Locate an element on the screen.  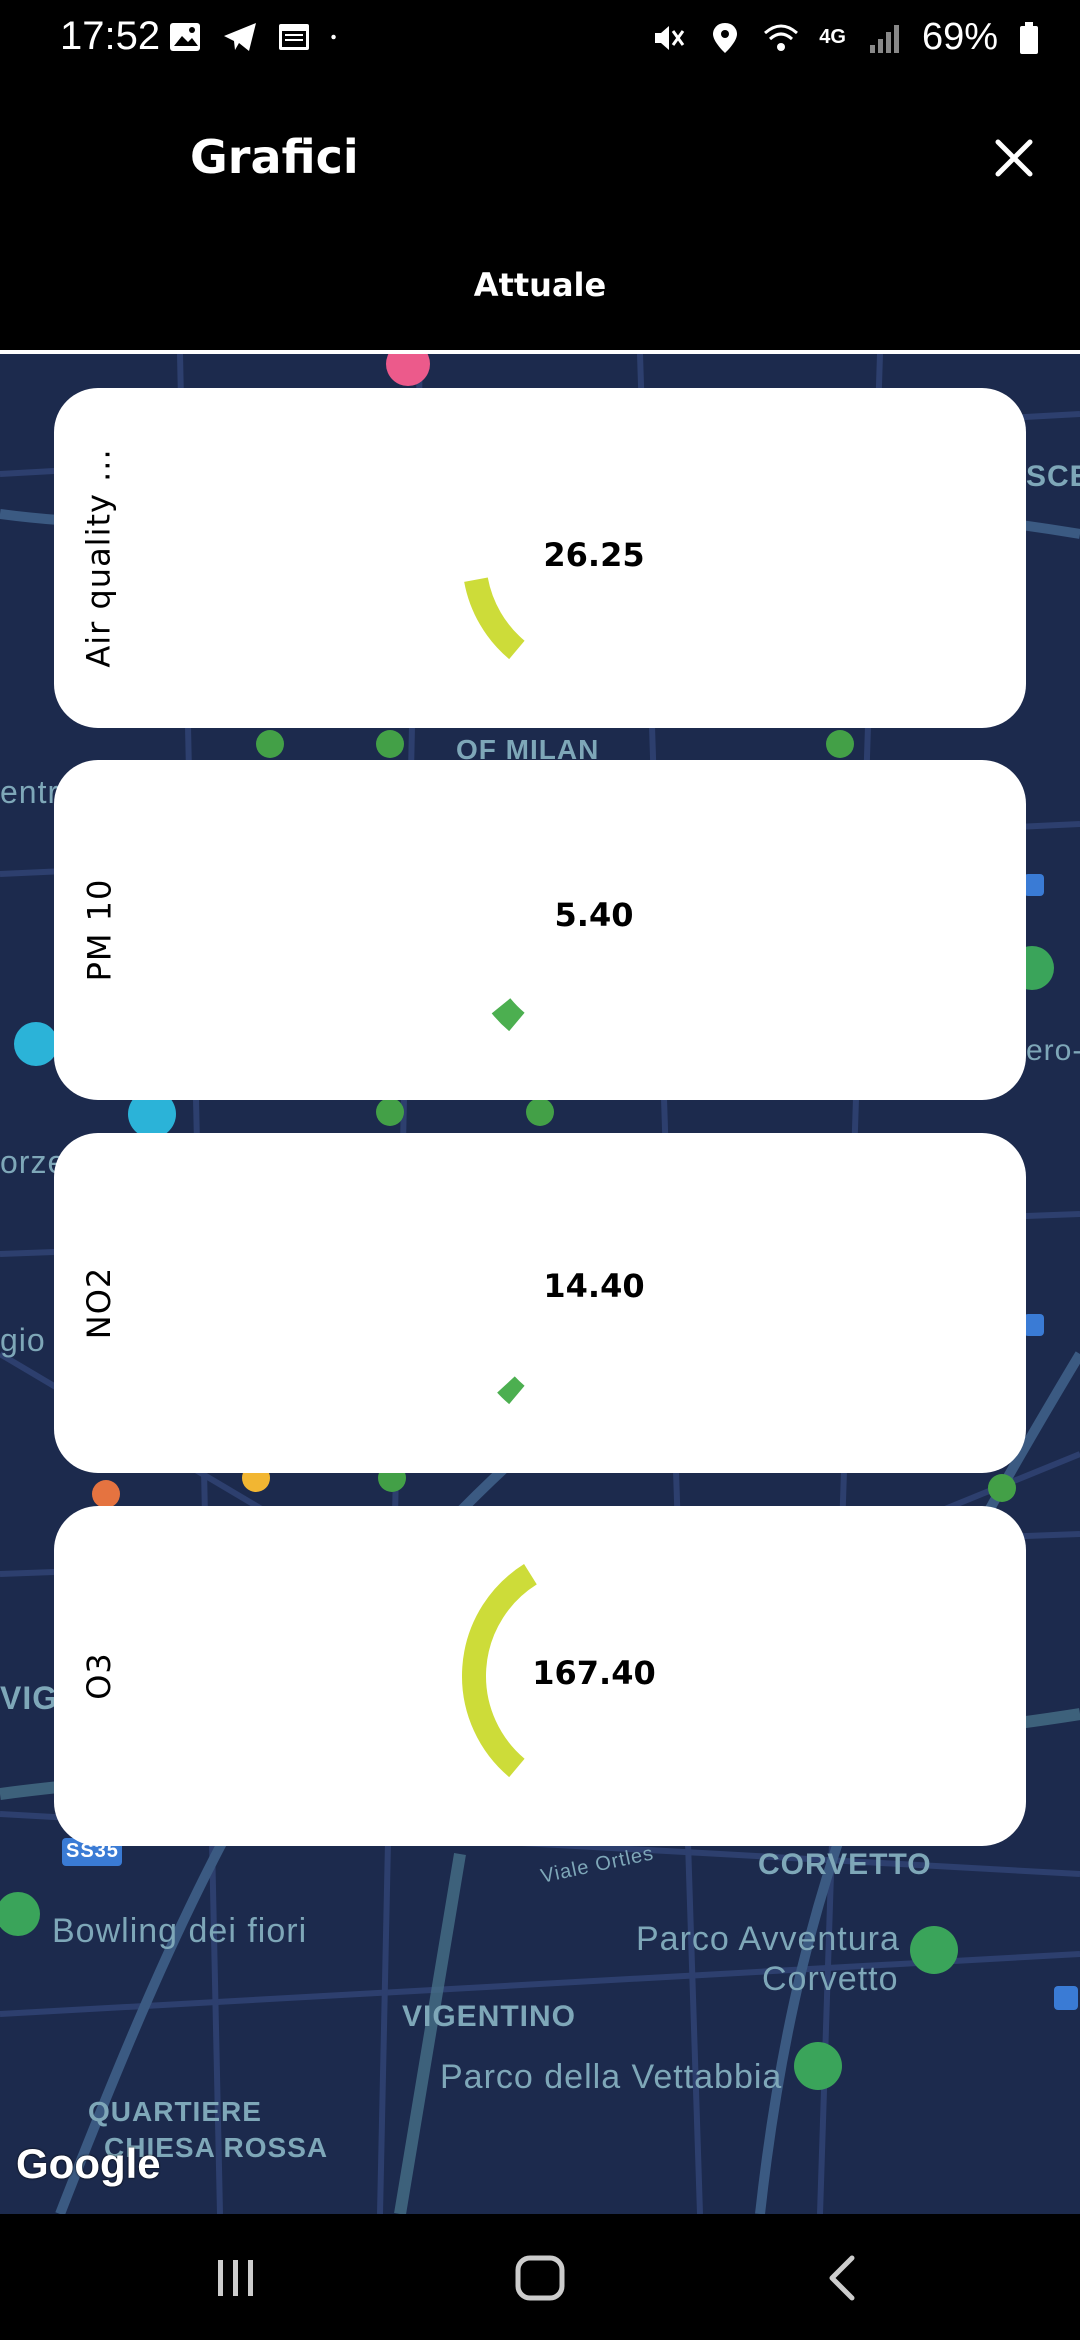
chart-card-no2: NO2 14.40 is located at coordinates (540, 1303).